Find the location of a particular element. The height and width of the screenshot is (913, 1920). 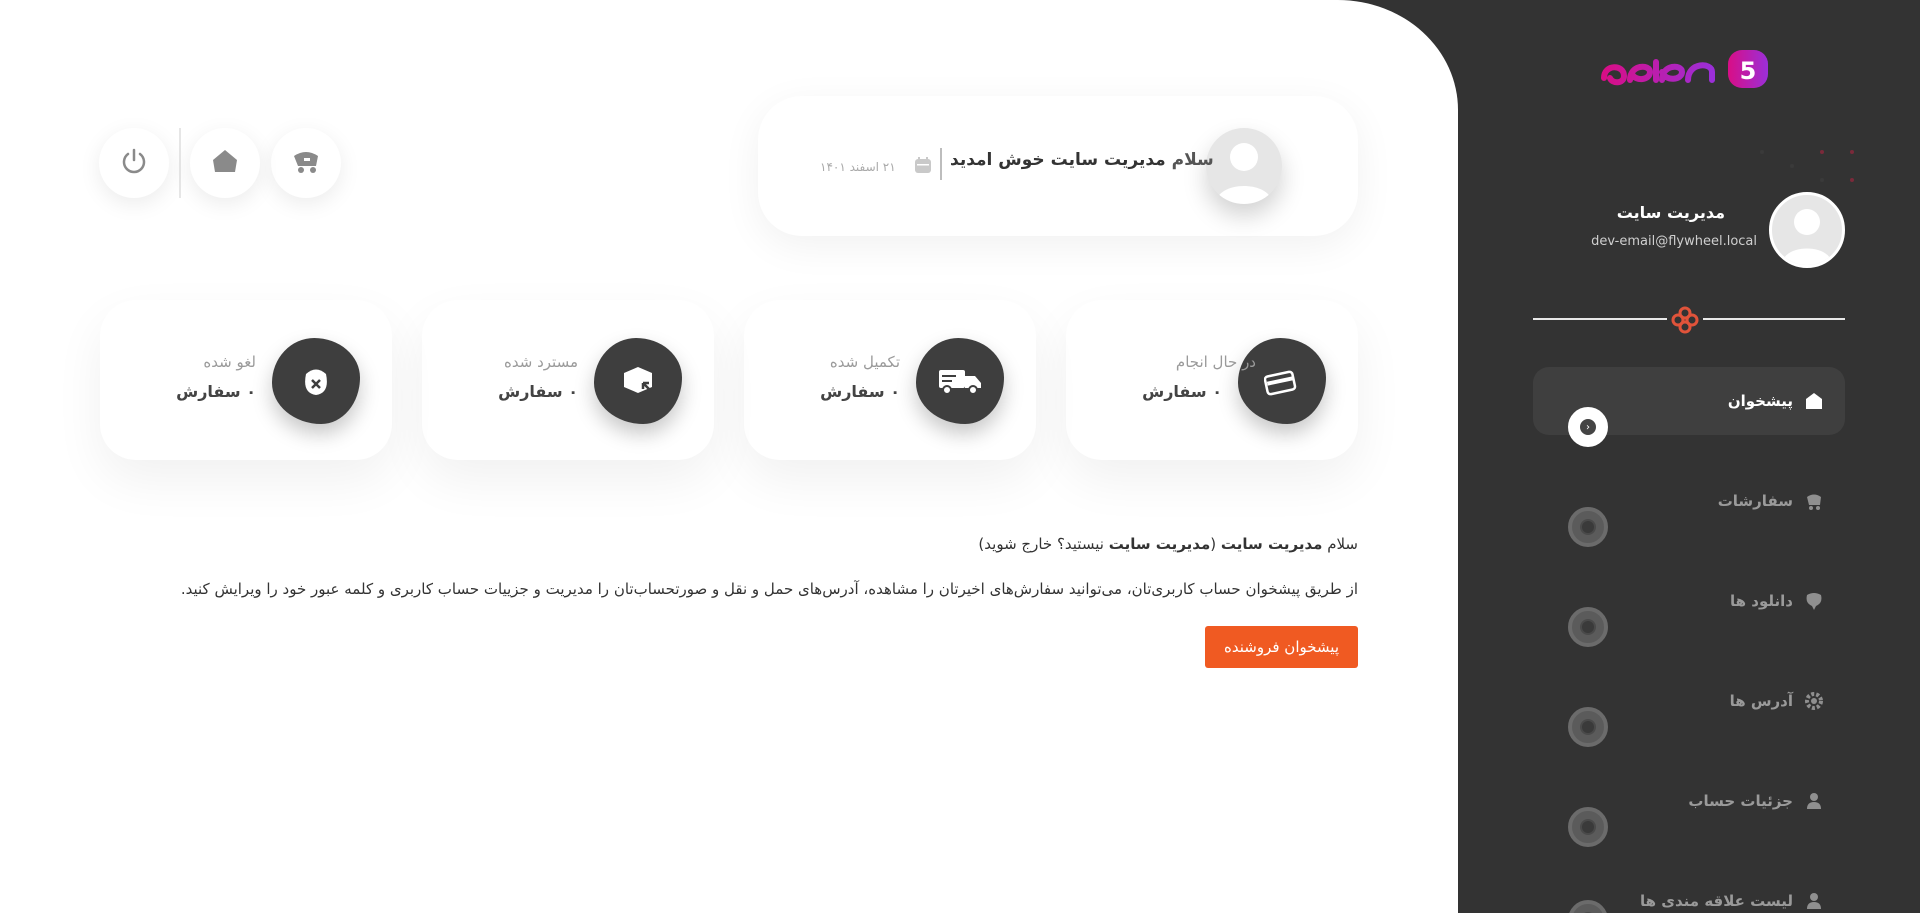

divider-ornament is located at coordinates (1685, 320).